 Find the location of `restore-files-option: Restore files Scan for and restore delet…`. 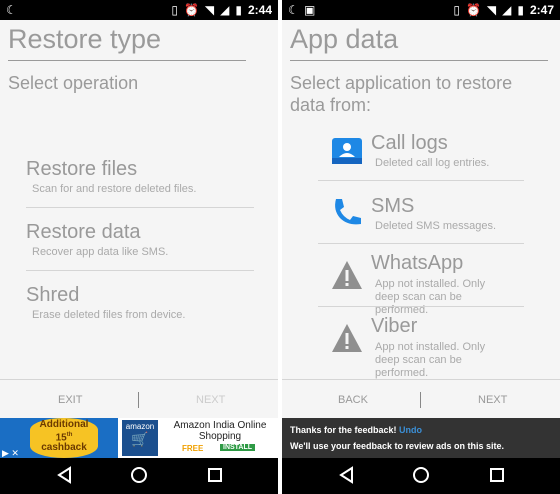

restore-files-option: Restore files Scan for and restore delet… is located at coordinates (140, 176).